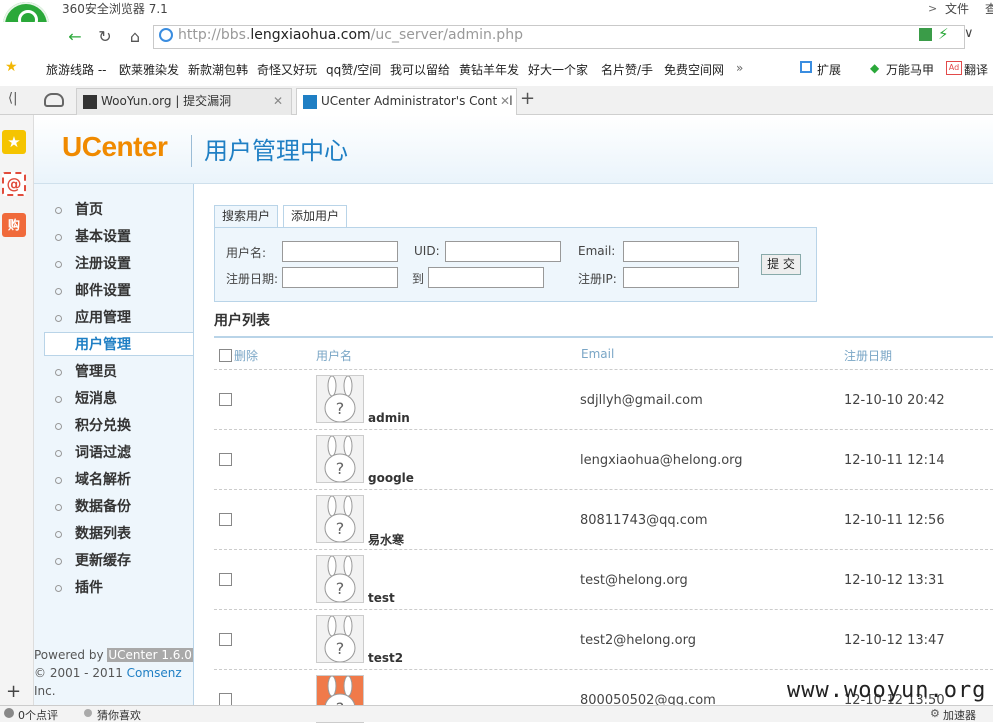 Image resolution: width=993 pixels, height=723 pixels. What do you see at coordinates (644, 520) in the screenshot?
I see `email-cell: 80811743@qq.com` at bounding box center [644, 520].